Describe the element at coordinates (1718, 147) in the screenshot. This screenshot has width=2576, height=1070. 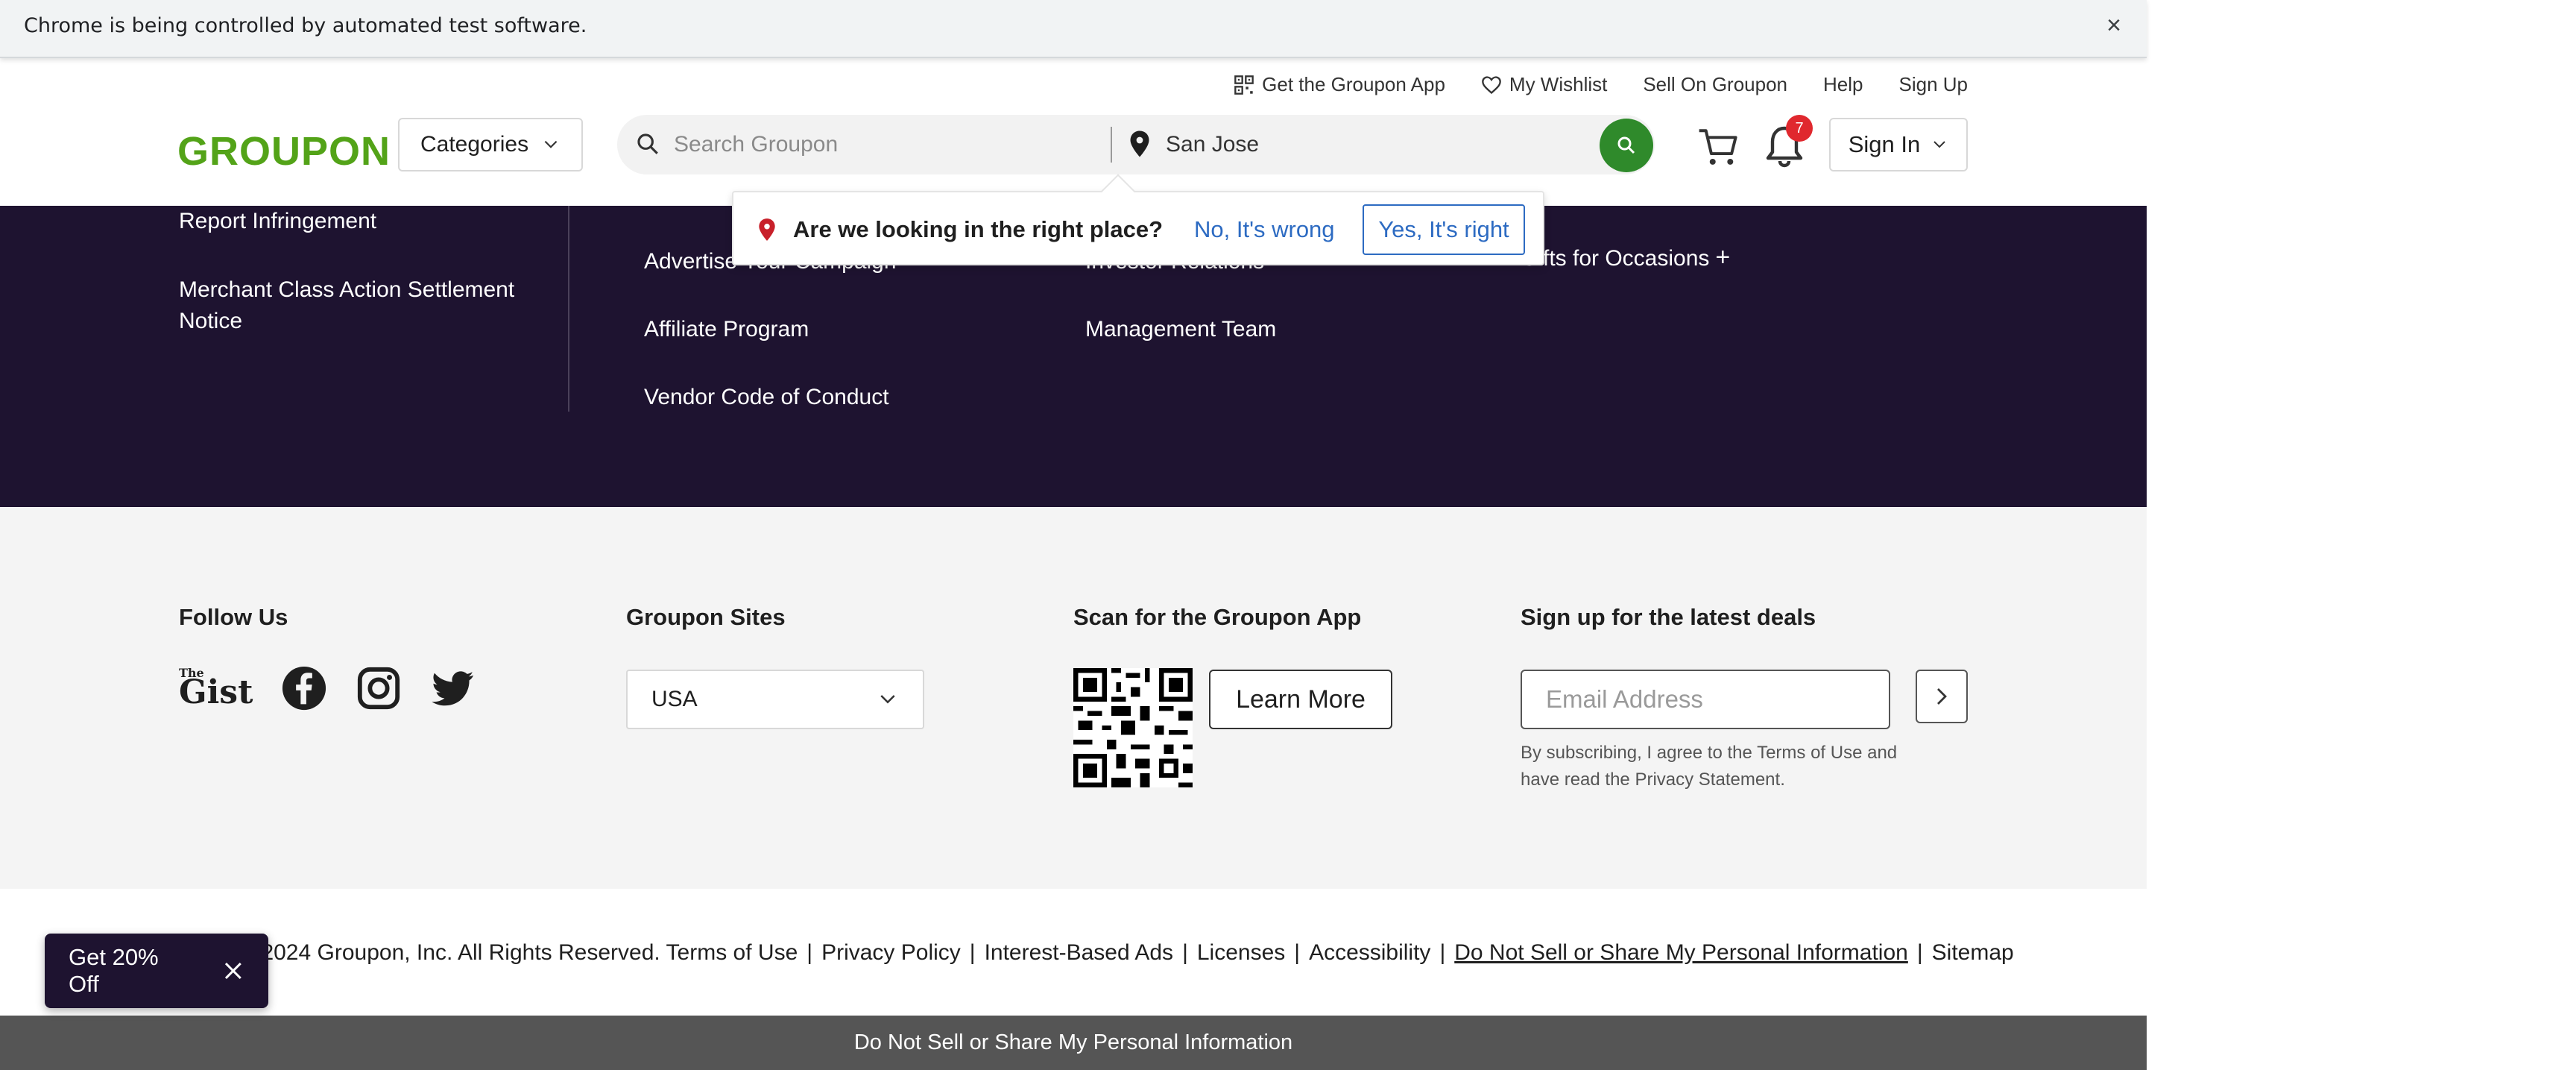
I see `cart-icon` at that location.